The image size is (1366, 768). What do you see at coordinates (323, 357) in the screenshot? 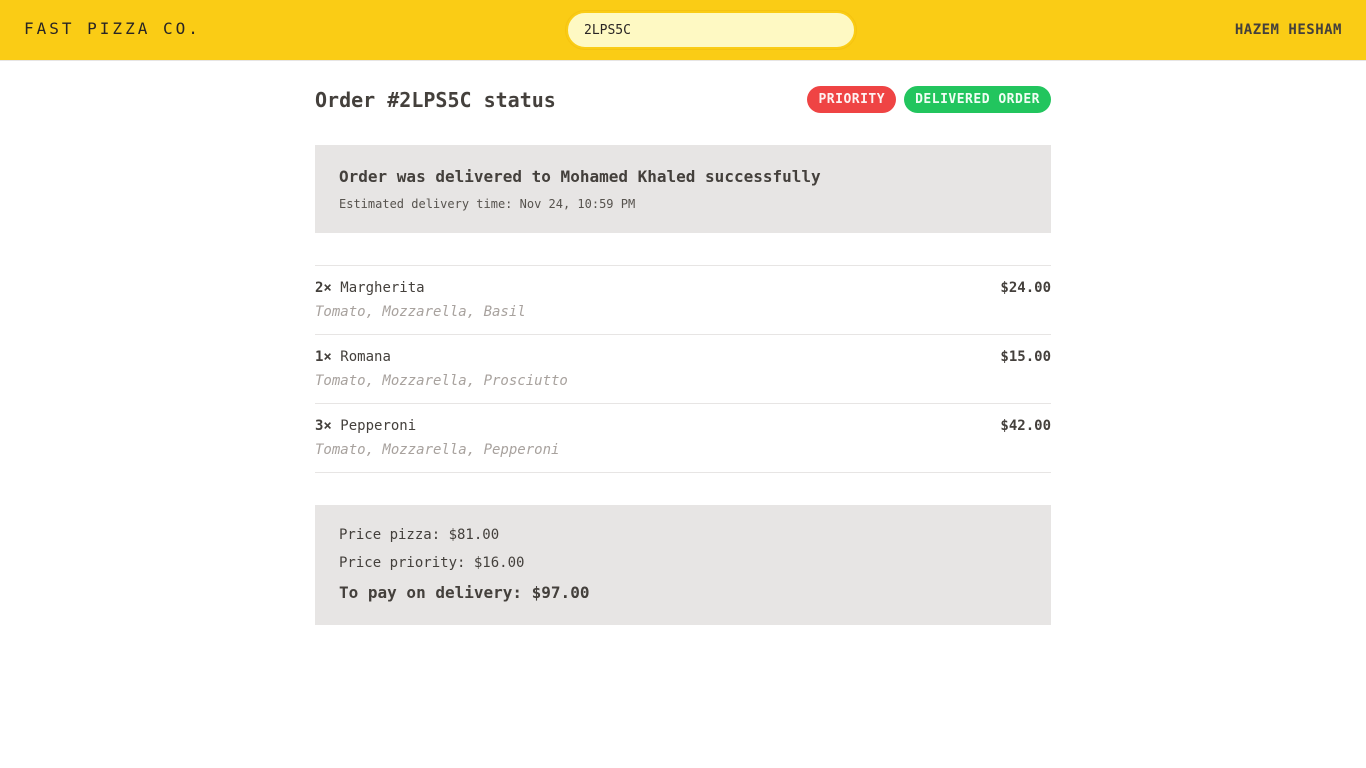
I see `item-quantity: 1×` at bounding box center [323, 357].